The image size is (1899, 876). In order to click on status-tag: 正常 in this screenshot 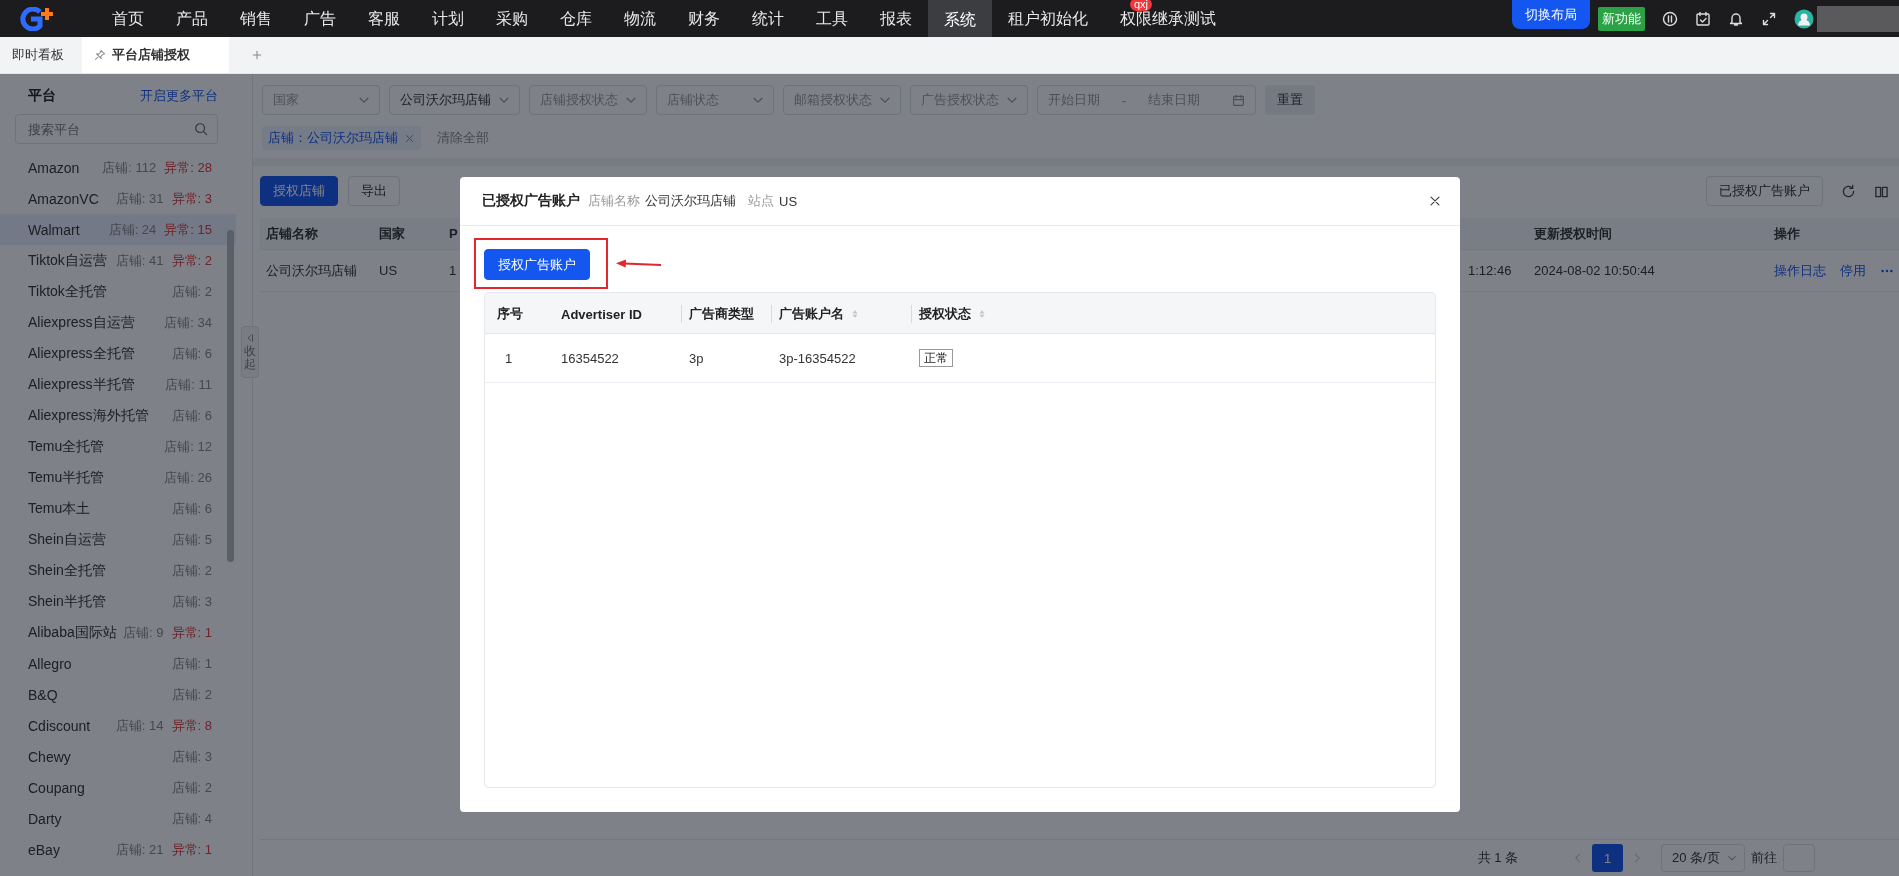, I will do `click(936, 358)`.